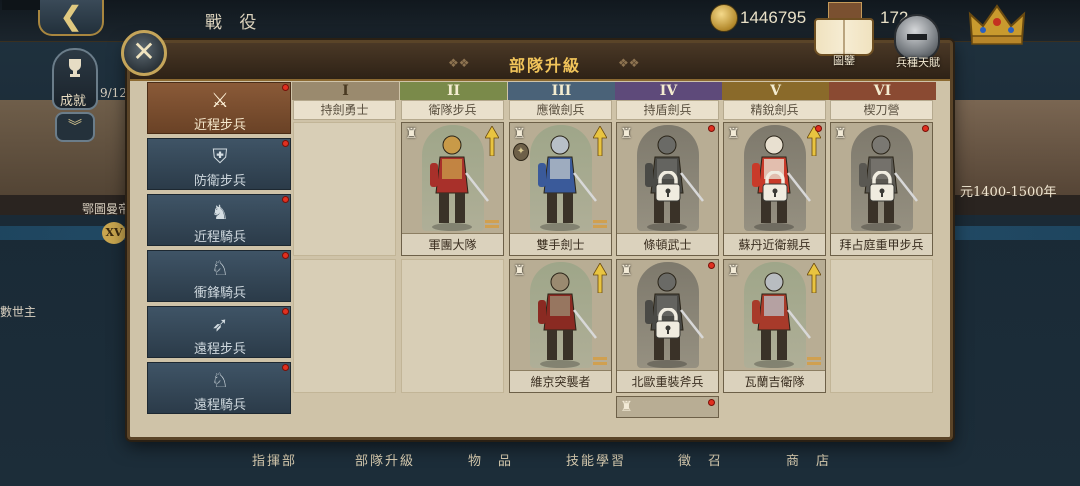 The height and width of the screenshot is (486, 1080). What do you see at coordinates (219, 248) in the screenshot?
I see `unit-category-sidebar: ⚔ 近程步兵 ⛨ 防衛步兵 ♞ 近程騎兵 ♘ 衝鋒騎兵 ➶ 遠程步兵 ♘ 遠程騎兵` at bounding box center [219, 248].